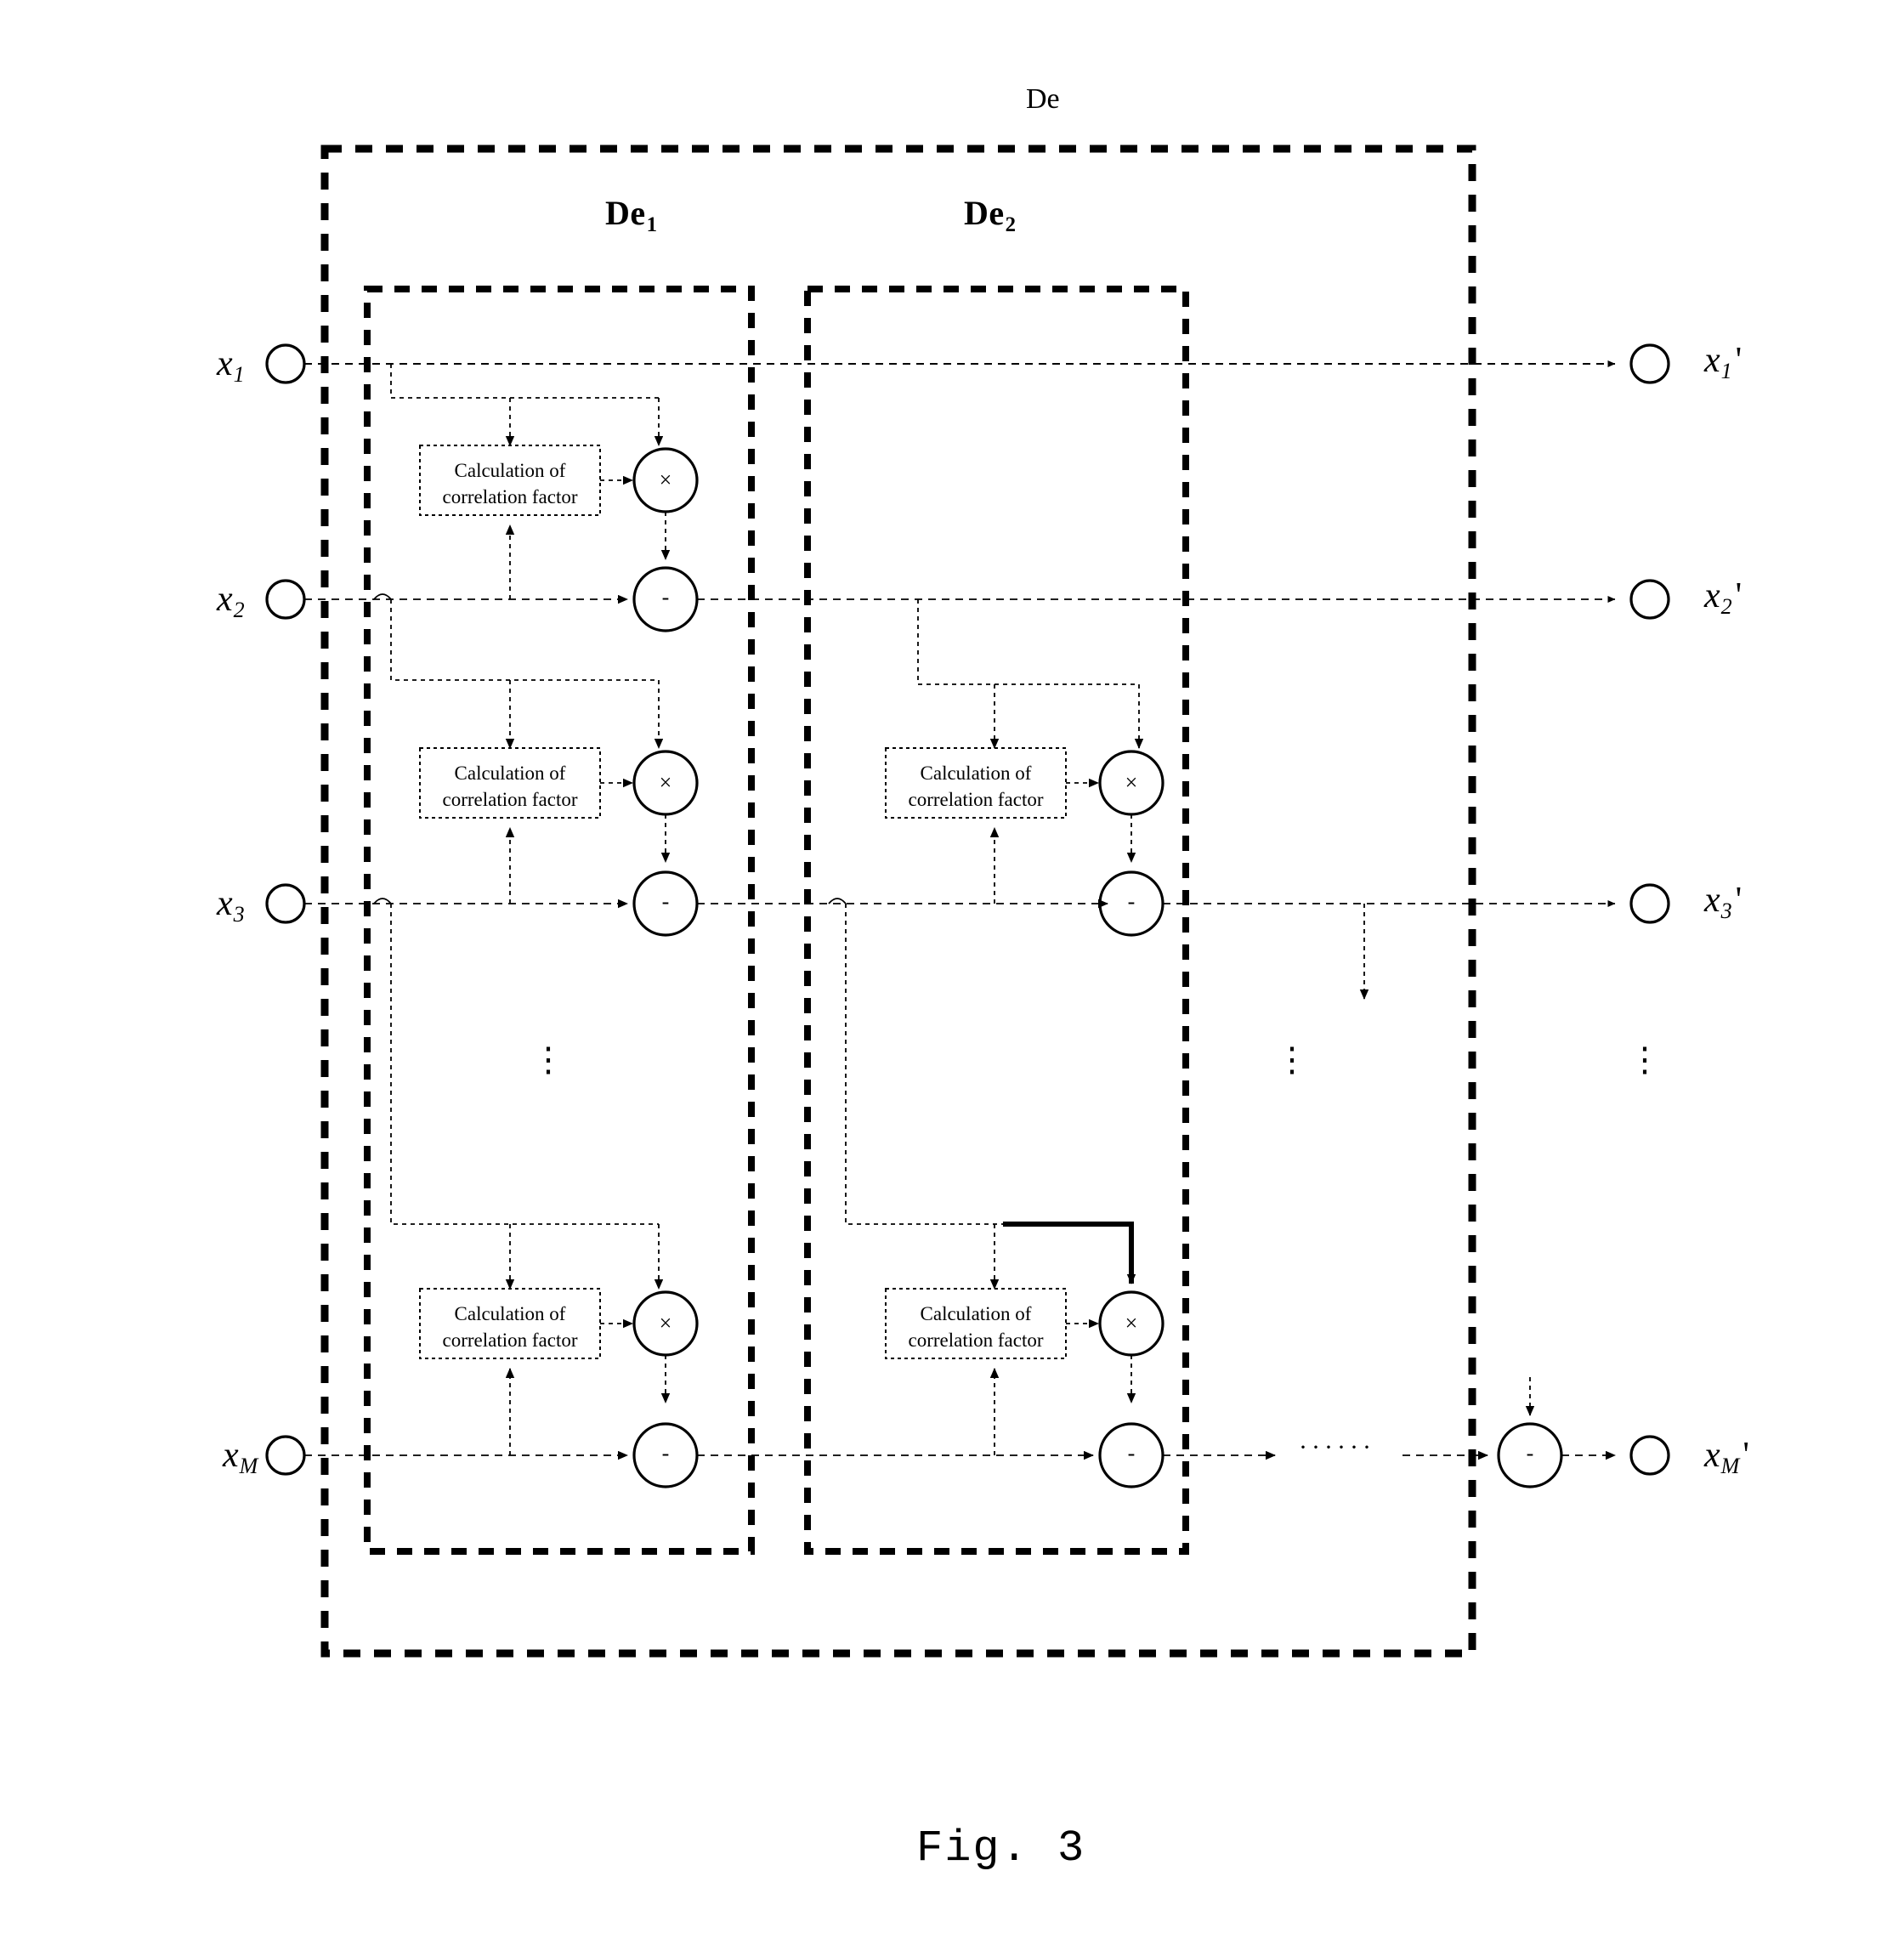  What do you see at coordinates (285, 1455) in the screenshot?
I see `input-node-xM` at bounding box center [285, 1455].